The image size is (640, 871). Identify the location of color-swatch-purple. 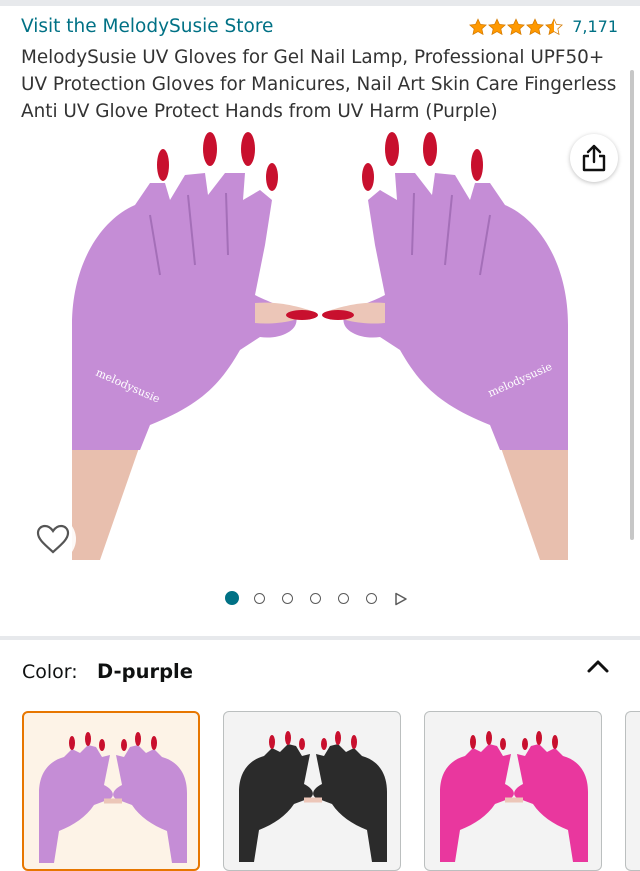
(111, 791).